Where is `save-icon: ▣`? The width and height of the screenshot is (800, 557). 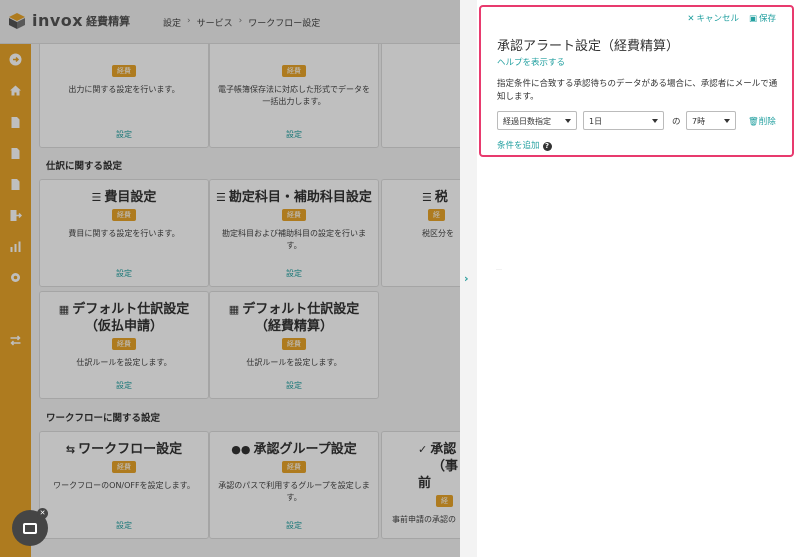 save-icon: ▣ is located at coordinates (752, 19).